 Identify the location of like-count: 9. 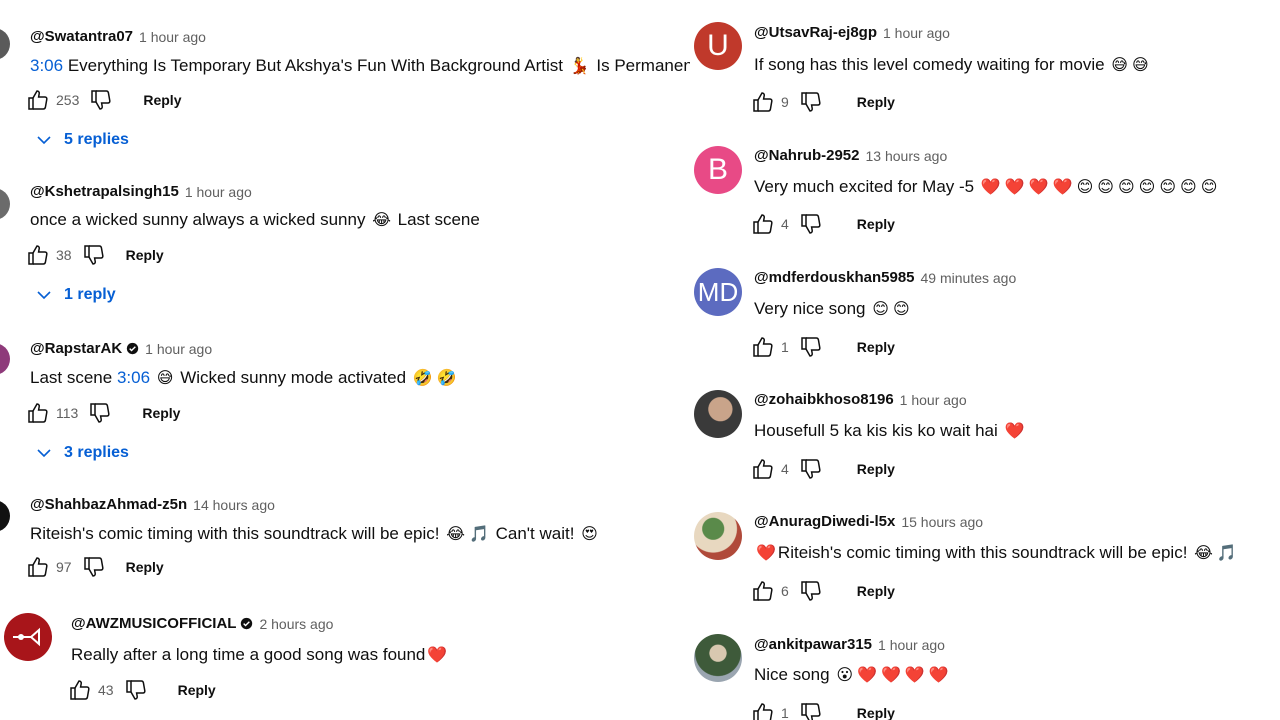
(785, 102).